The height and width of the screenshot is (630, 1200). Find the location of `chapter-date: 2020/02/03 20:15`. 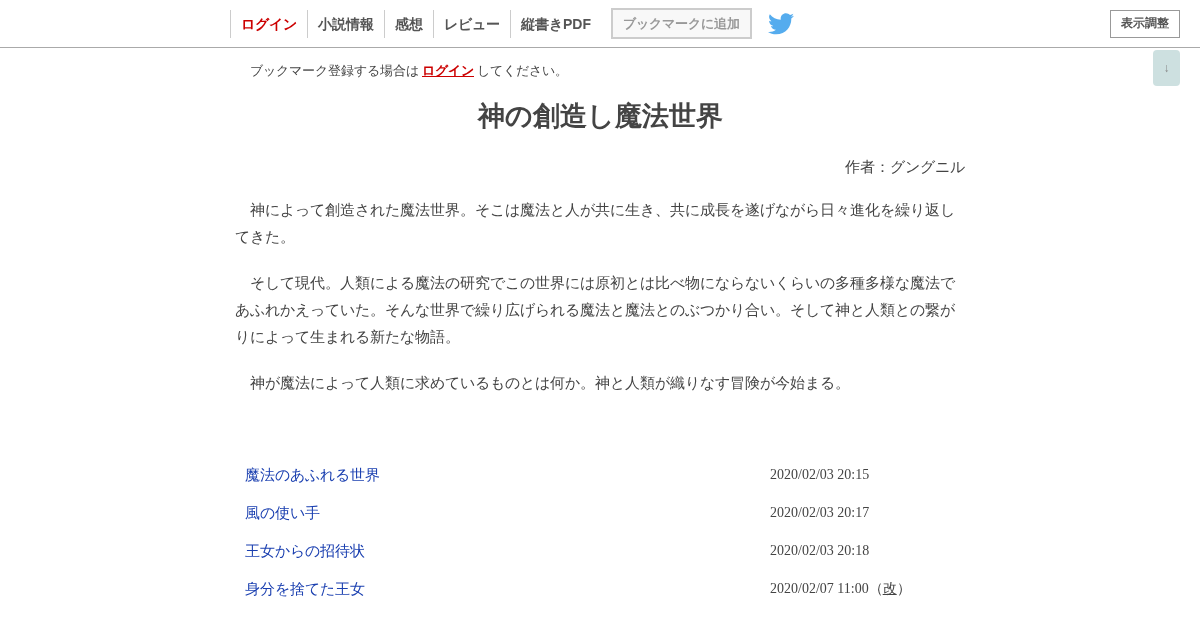

chapter-date: 2020/02/03 20:15 is located at coordinates (820, 475).